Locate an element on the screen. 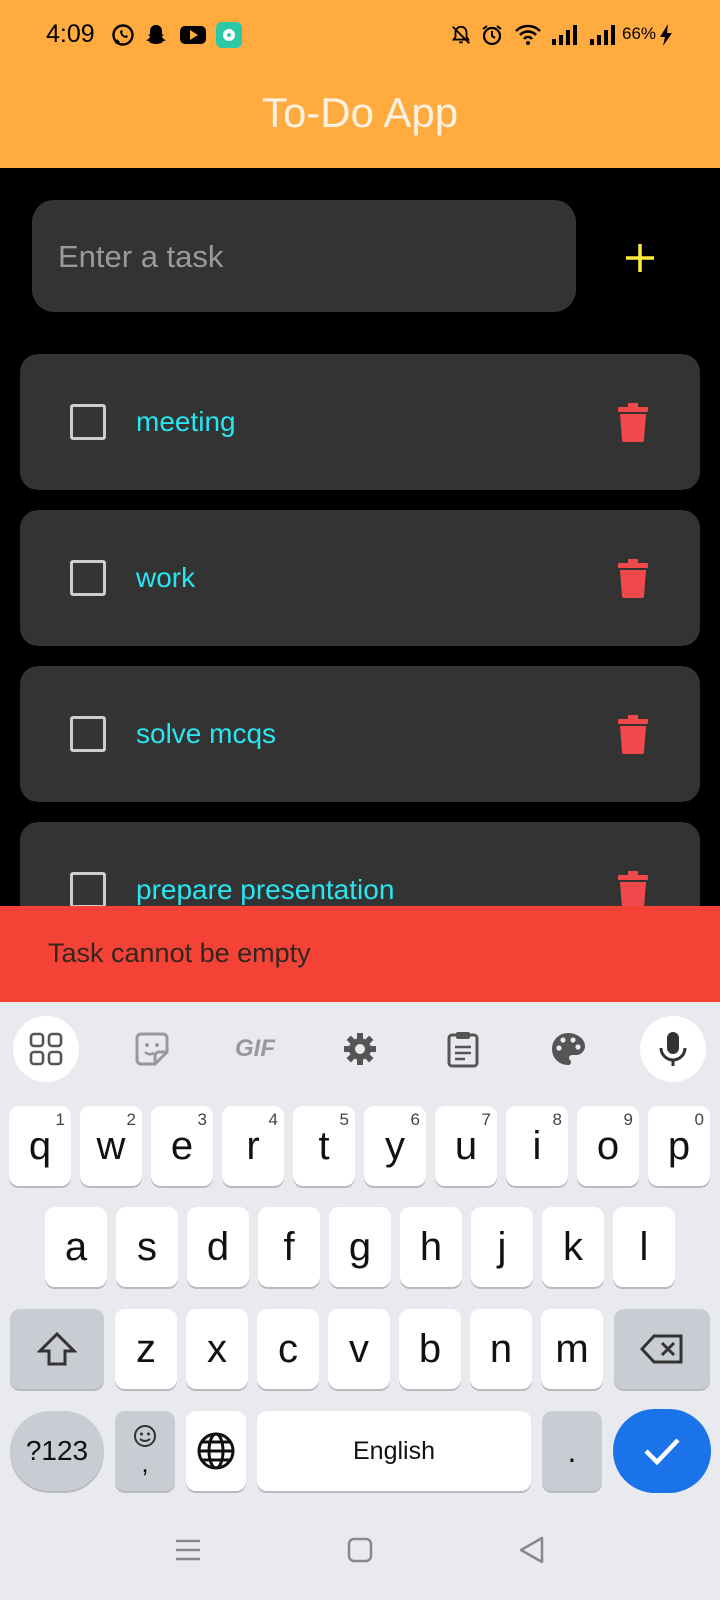 The height and width of the screenshot is (1600, 720). key-label: l is located at coordinates (644, 1246).